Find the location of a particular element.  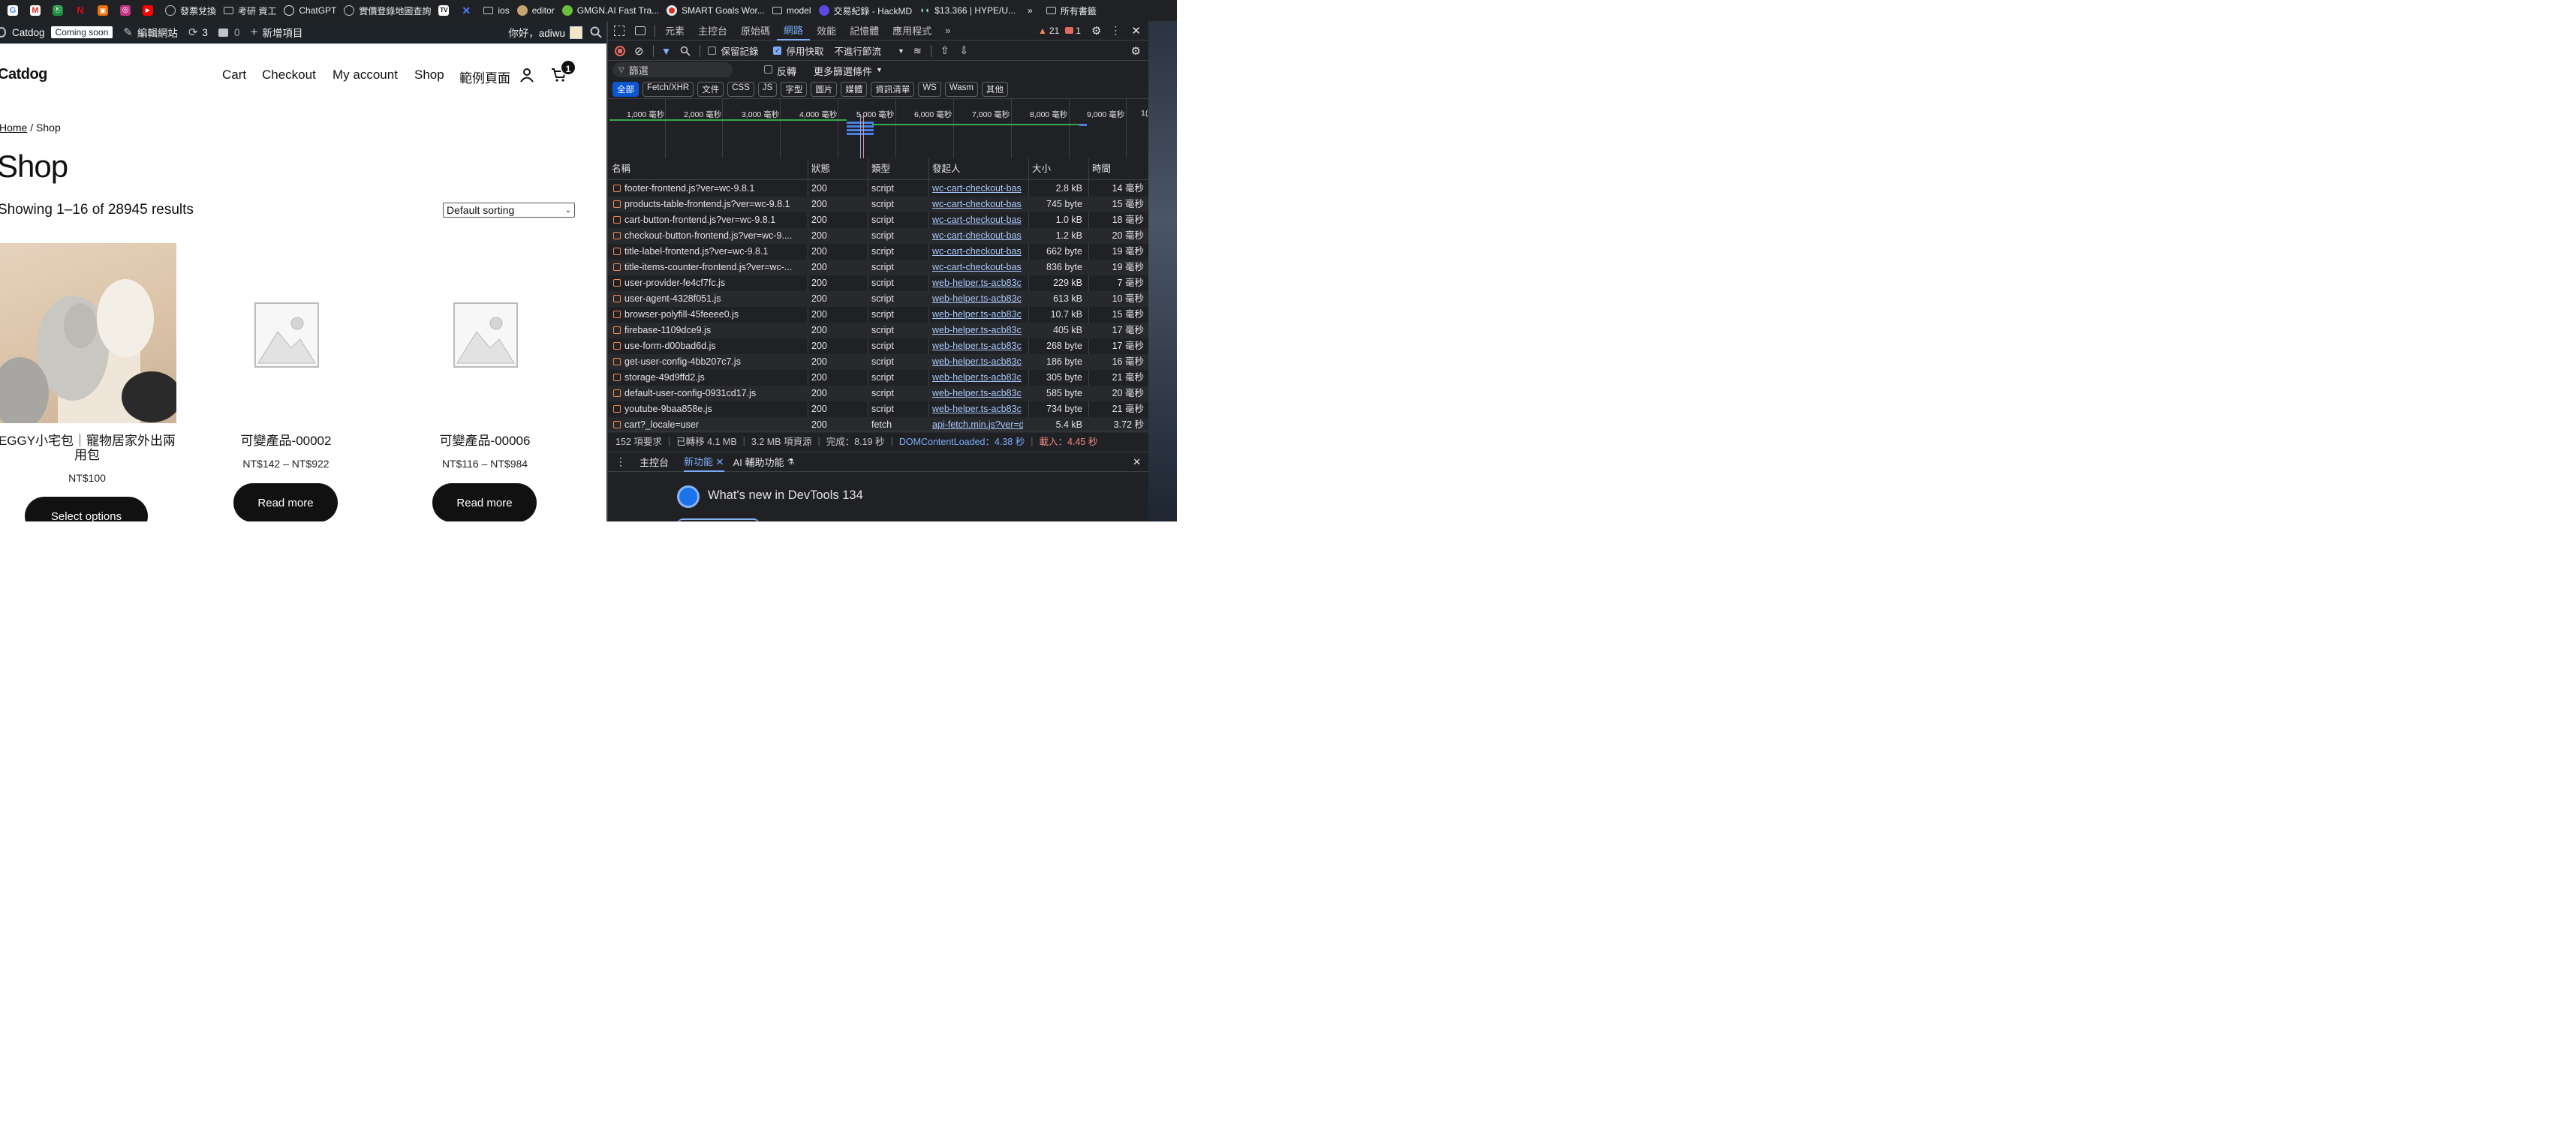

network-conditions-icon: ≋ is located at coordinates (917, 51).